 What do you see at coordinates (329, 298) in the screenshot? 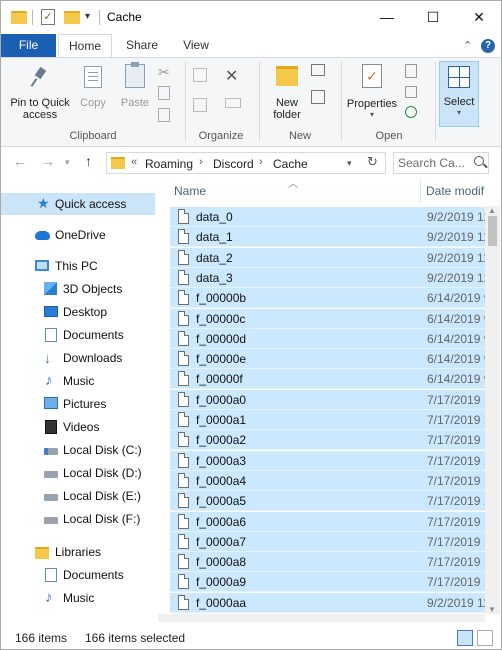
I see `file-row: f_00000b 6/14/2019 9` at bounding box center [329, 298].